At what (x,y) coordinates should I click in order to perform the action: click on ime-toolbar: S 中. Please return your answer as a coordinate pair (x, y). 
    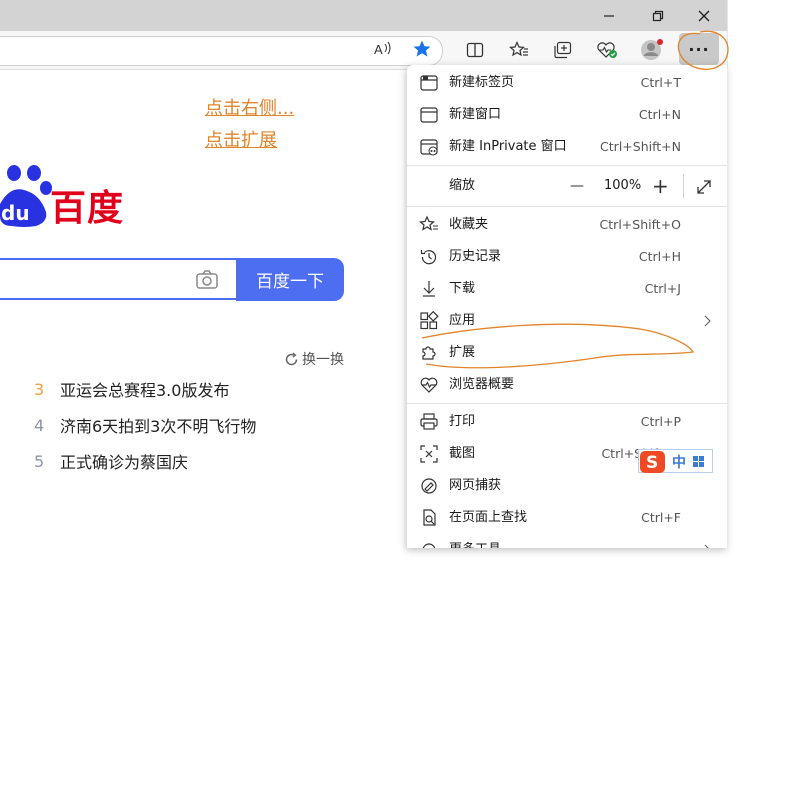
    Looking at the image, I should click on (675, 461).